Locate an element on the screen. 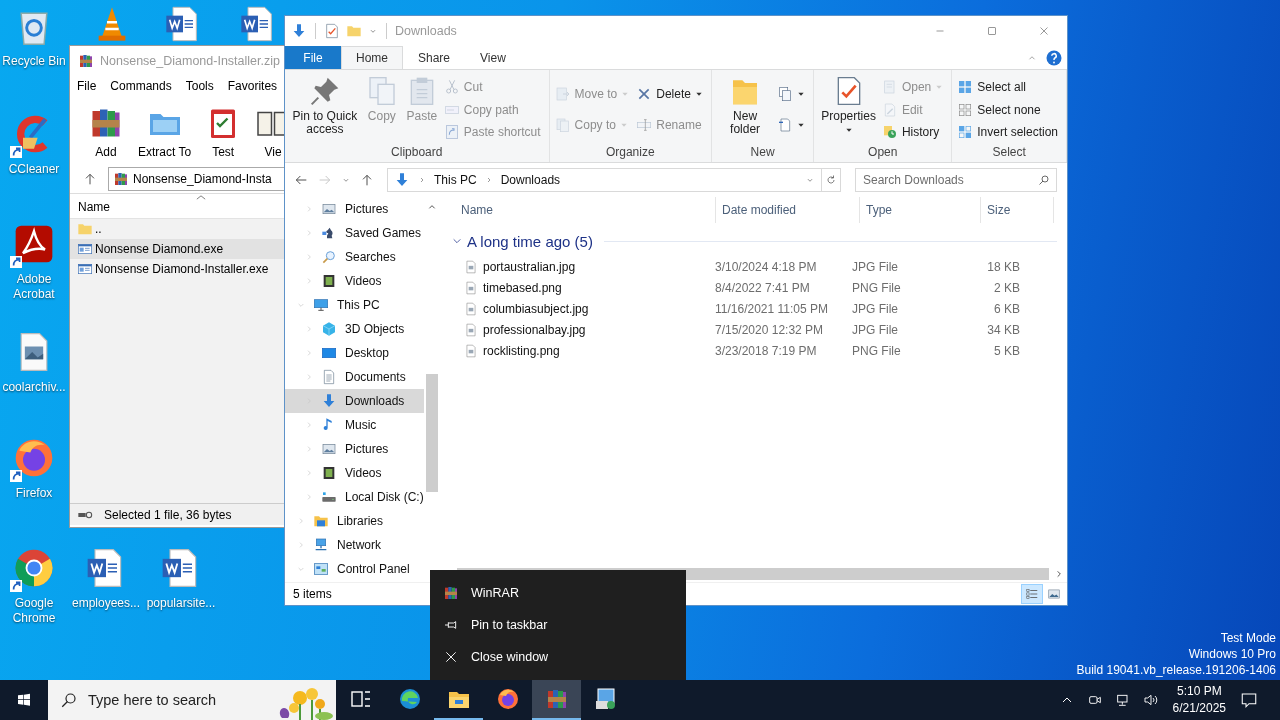  menu-item: Tools is located at coordinates (199, 86).